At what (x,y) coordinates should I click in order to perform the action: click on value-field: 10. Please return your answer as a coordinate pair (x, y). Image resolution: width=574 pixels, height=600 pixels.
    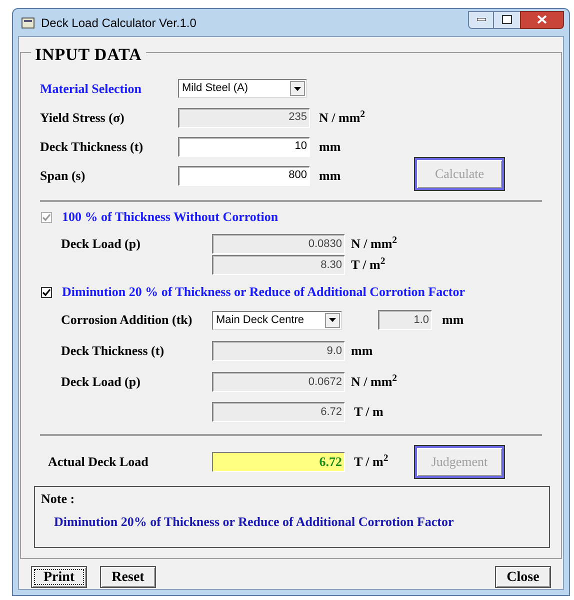
    Looking at the image, I should click on (244, 146).